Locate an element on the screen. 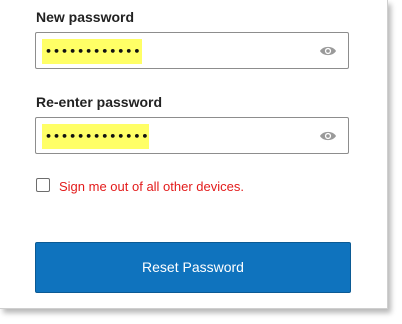  sign-out-checkbox is located at coordinates (43, 185).